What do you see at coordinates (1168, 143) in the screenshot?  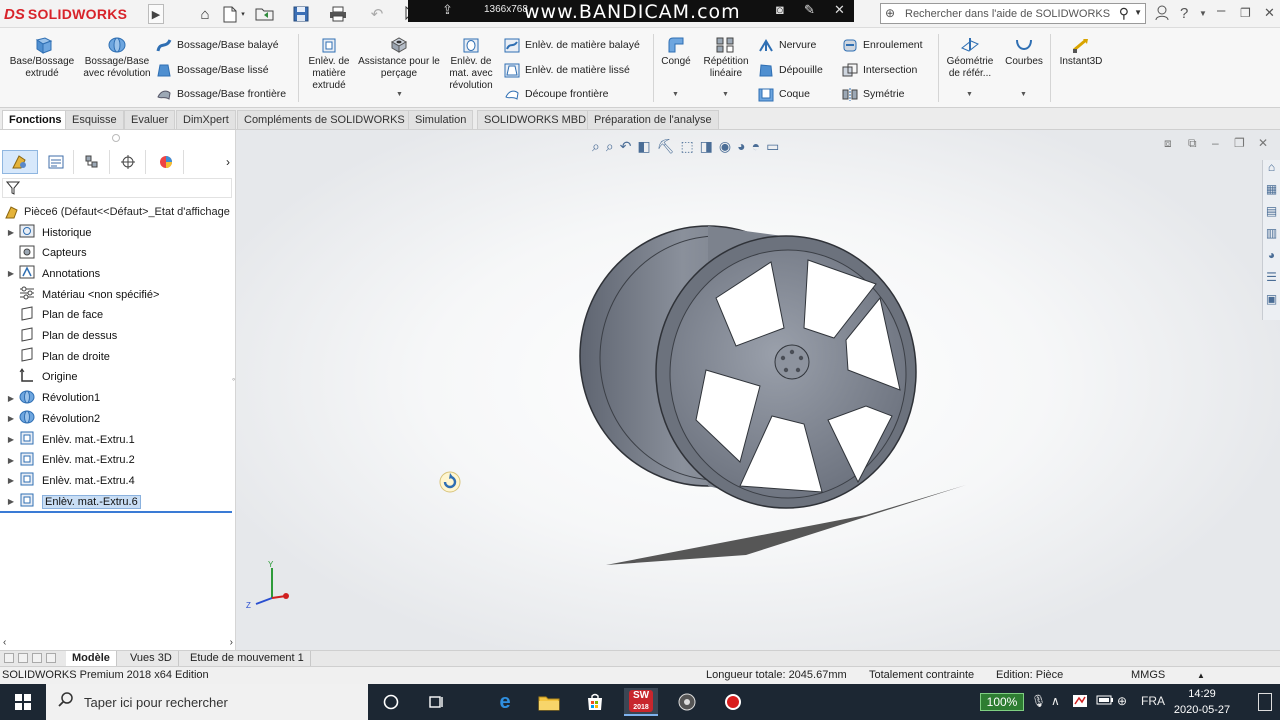 I see `viewport-tile-icon: ⧈` at bounding box center [1168, 143].